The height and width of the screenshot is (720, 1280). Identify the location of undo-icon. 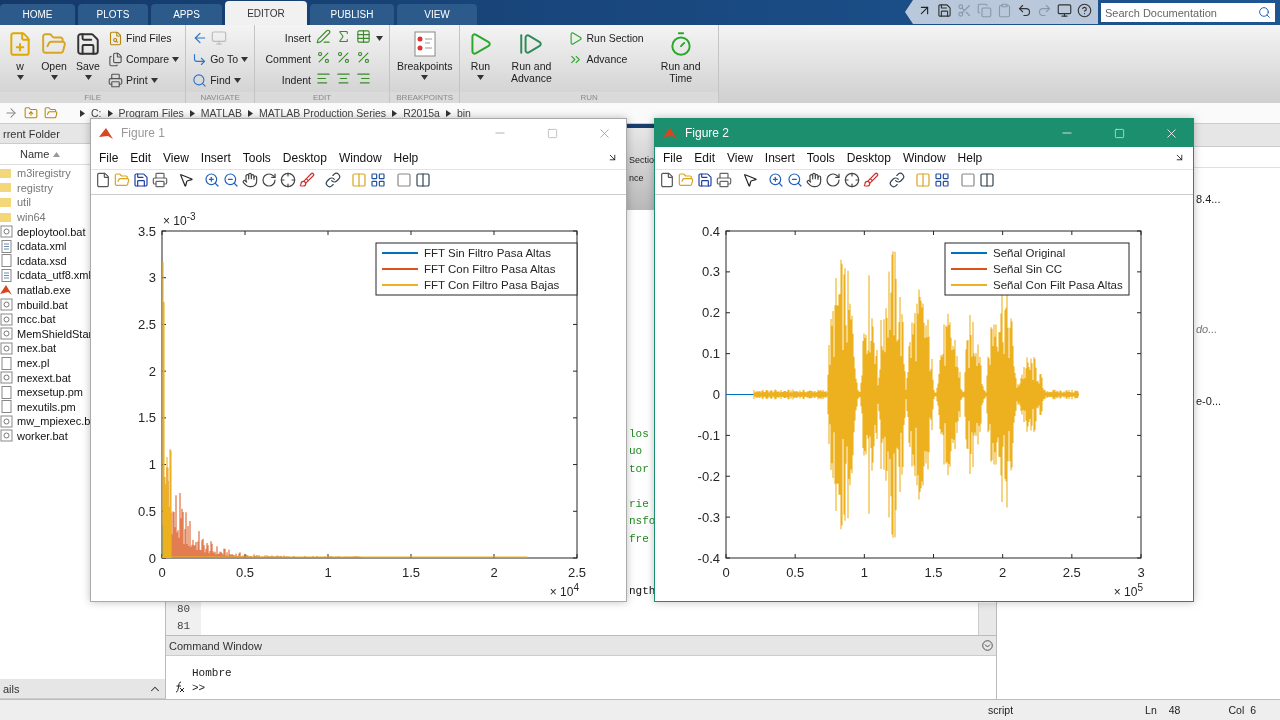
(1024, 10).